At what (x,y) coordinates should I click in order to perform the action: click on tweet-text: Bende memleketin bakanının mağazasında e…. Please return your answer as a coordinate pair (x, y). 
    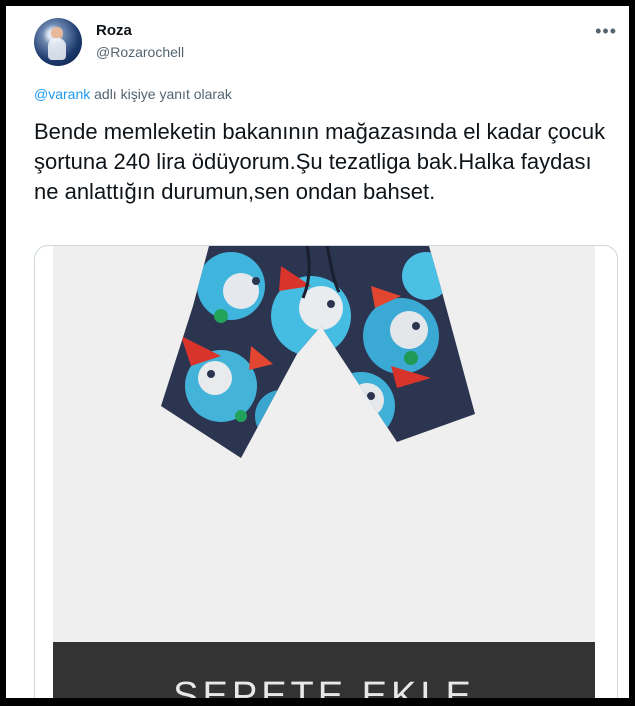
    Looking at the image, I should click on (320, 161).